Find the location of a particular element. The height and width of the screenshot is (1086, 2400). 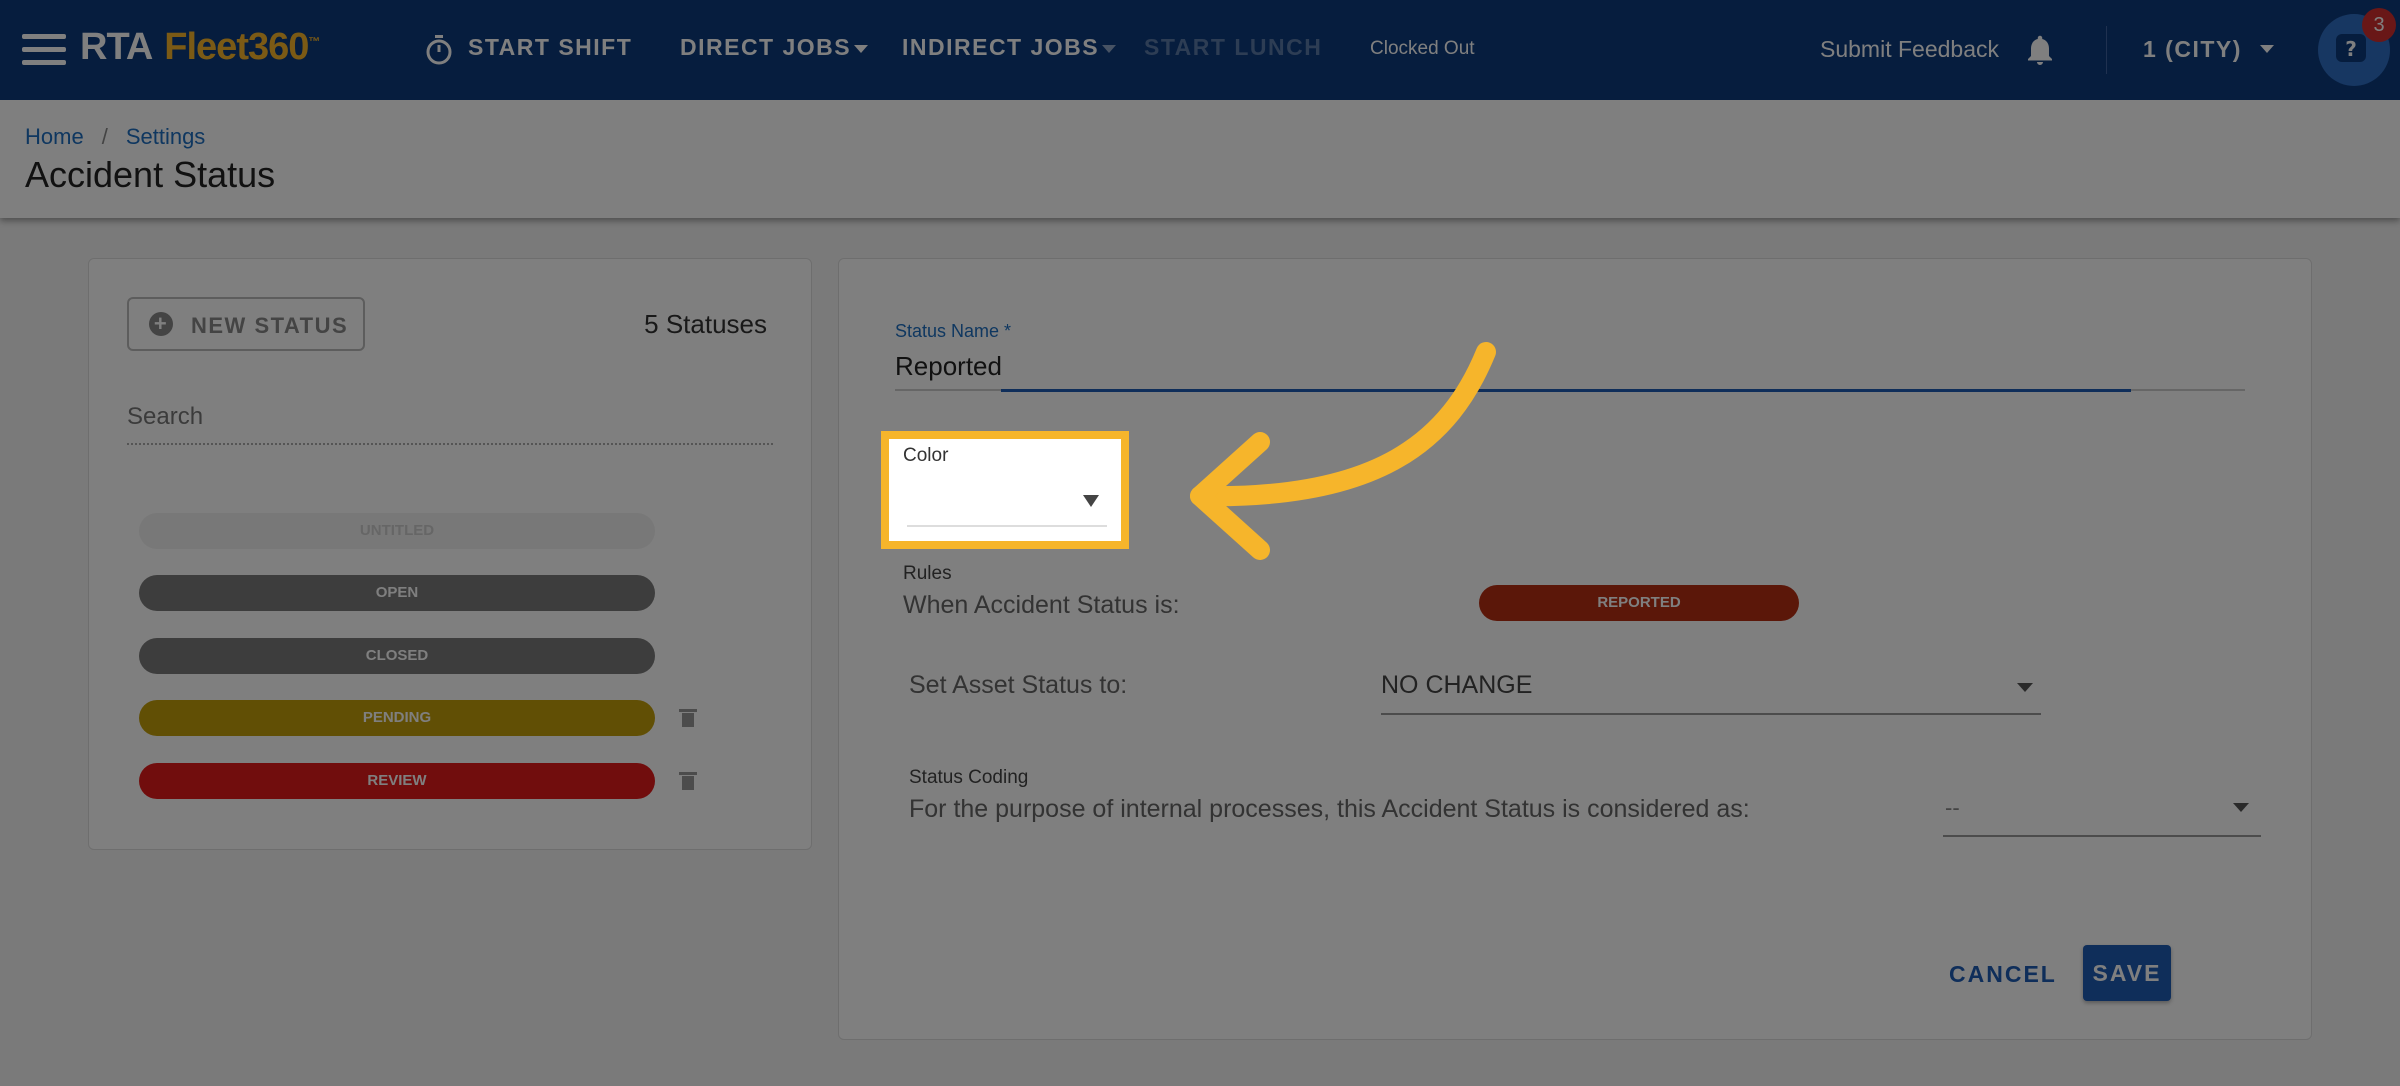

status-count: 5 Statuses is located at coordinates (705, 324).